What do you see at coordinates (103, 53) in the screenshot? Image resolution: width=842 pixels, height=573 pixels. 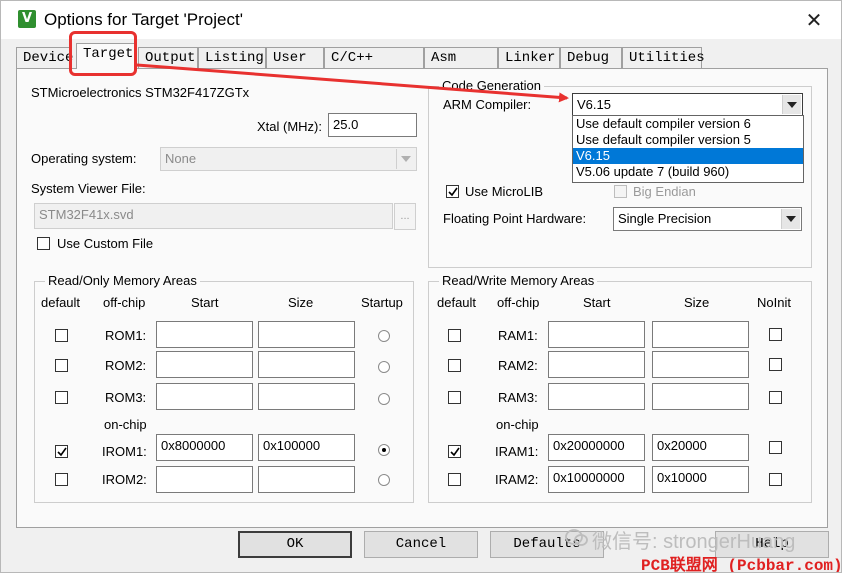 I see `annotation-highlight-box` at bounding box center [103, 53].